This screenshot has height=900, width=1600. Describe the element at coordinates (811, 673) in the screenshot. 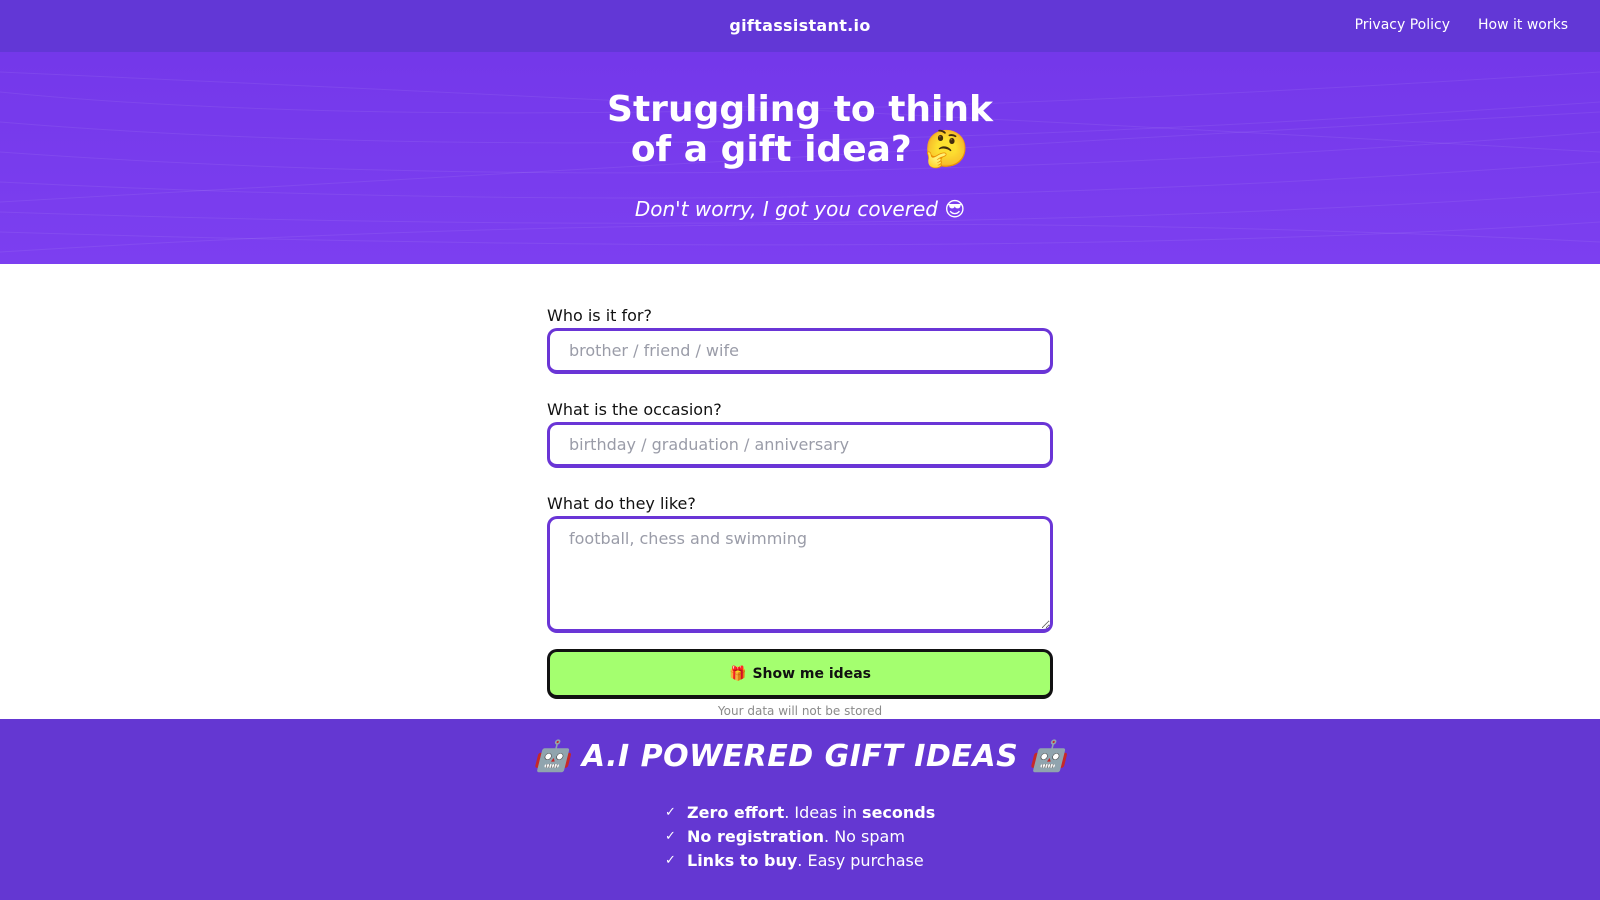

I see `show-ideas-label: Show me ideas` at that location.